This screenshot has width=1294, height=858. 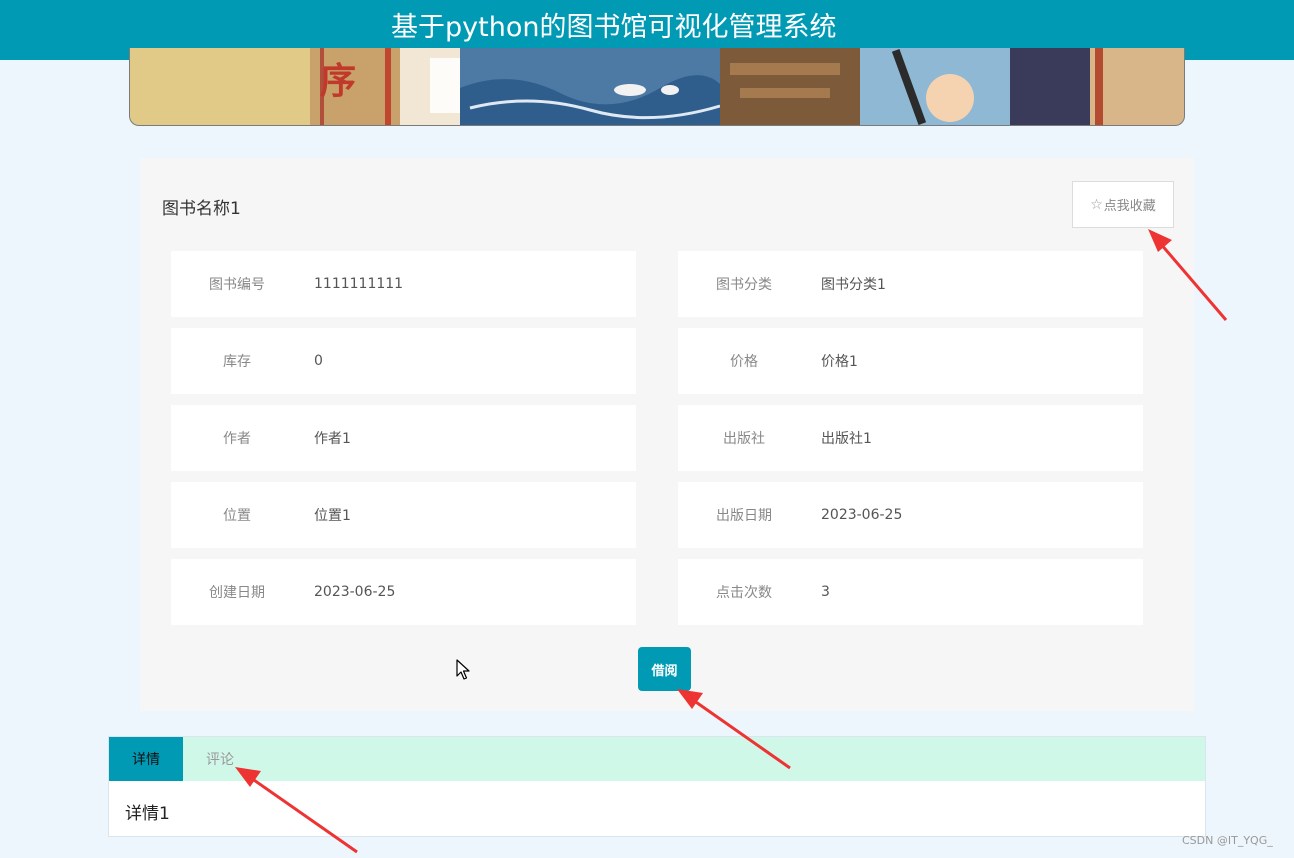 What do you see at coordinates (657, 759) in the screenshot?
I see `tab-bar: 详情 评论` at bounding box center [657, 759].